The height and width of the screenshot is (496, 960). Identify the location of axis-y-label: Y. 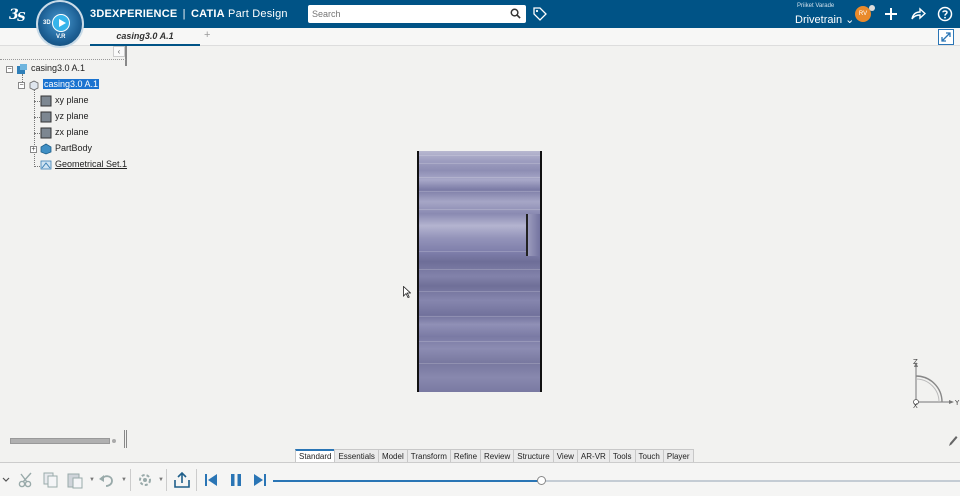
(957, 403).